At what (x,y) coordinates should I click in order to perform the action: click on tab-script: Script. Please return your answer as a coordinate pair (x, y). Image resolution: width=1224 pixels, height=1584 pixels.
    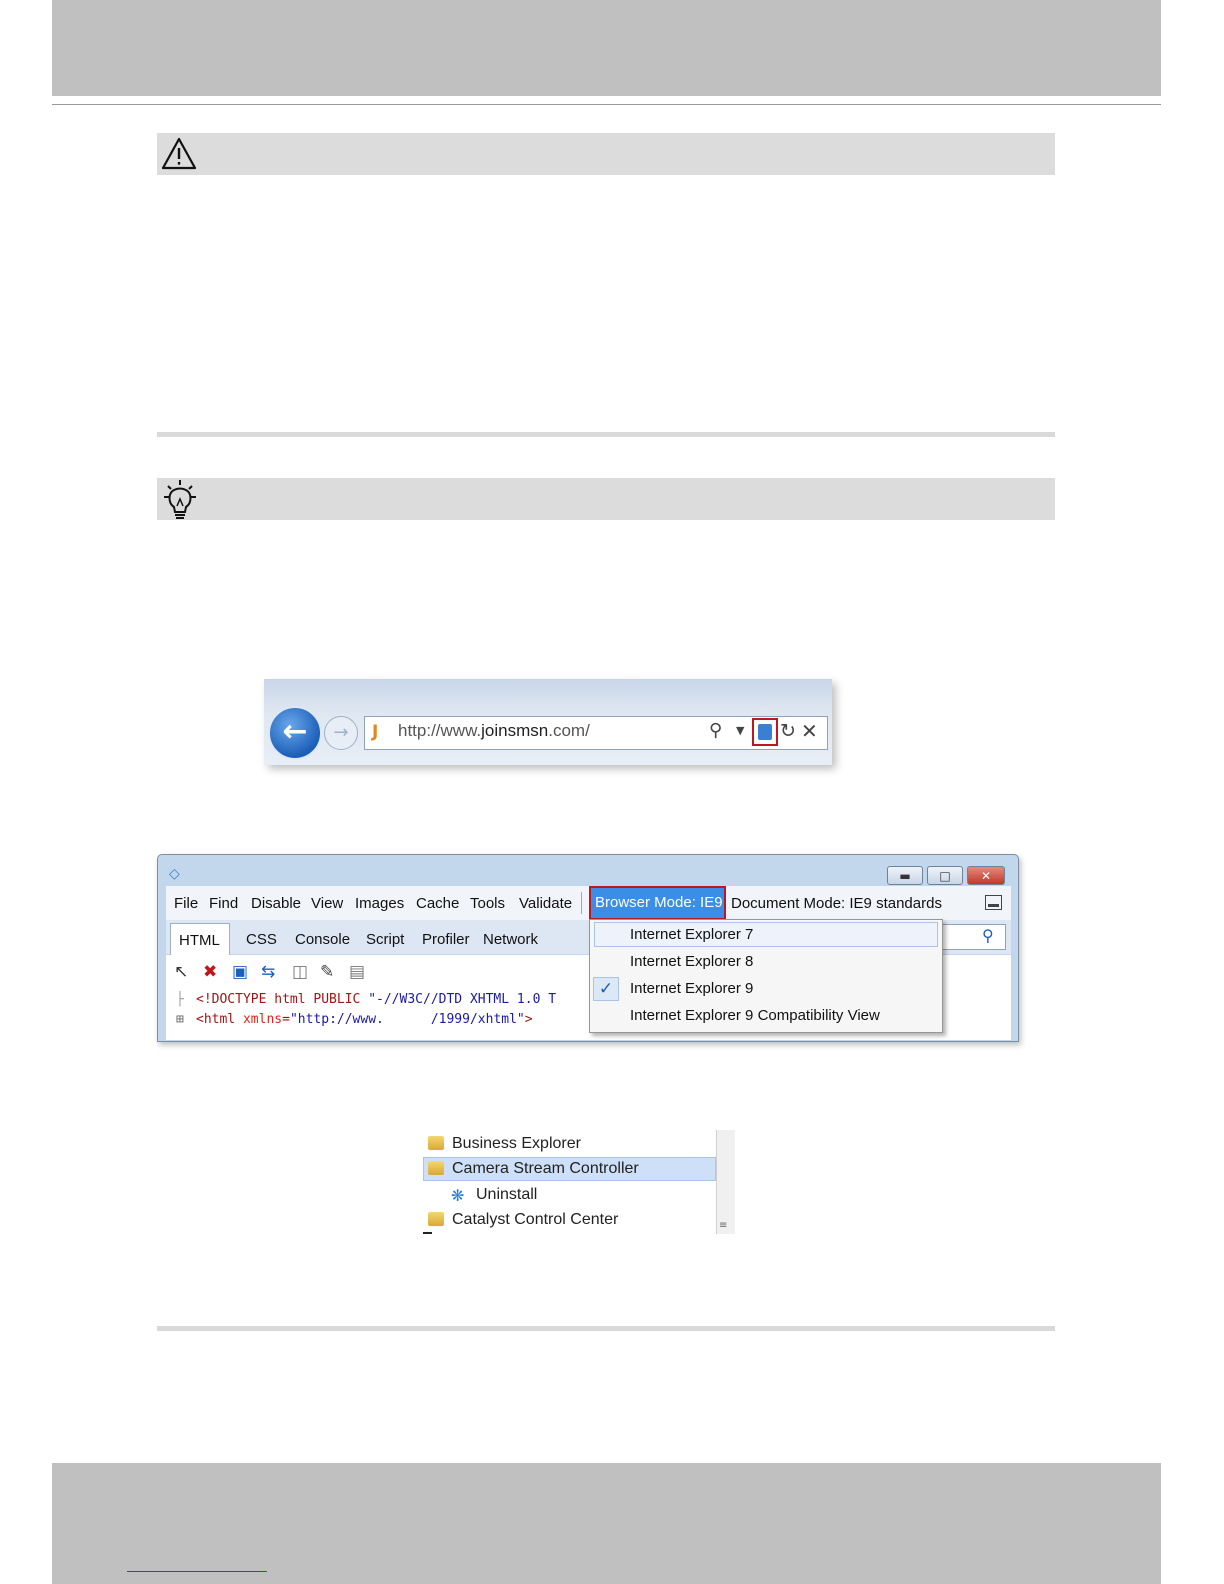
    Looking at the image, I should click on (385, 939).